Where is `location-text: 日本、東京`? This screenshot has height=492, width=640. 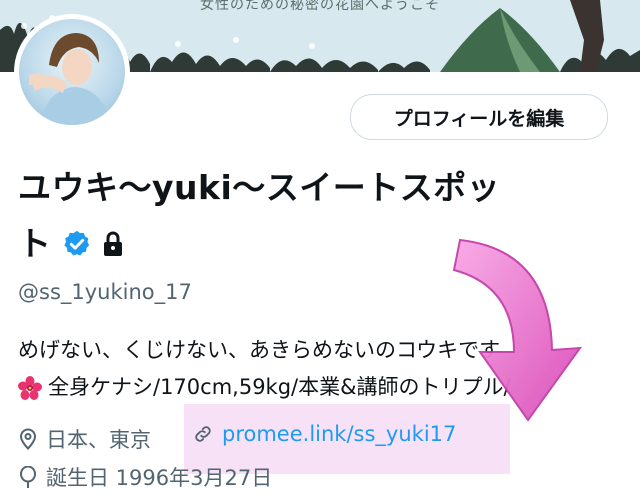 location-text: 日本、東京 is located at coordinates (98, 440).